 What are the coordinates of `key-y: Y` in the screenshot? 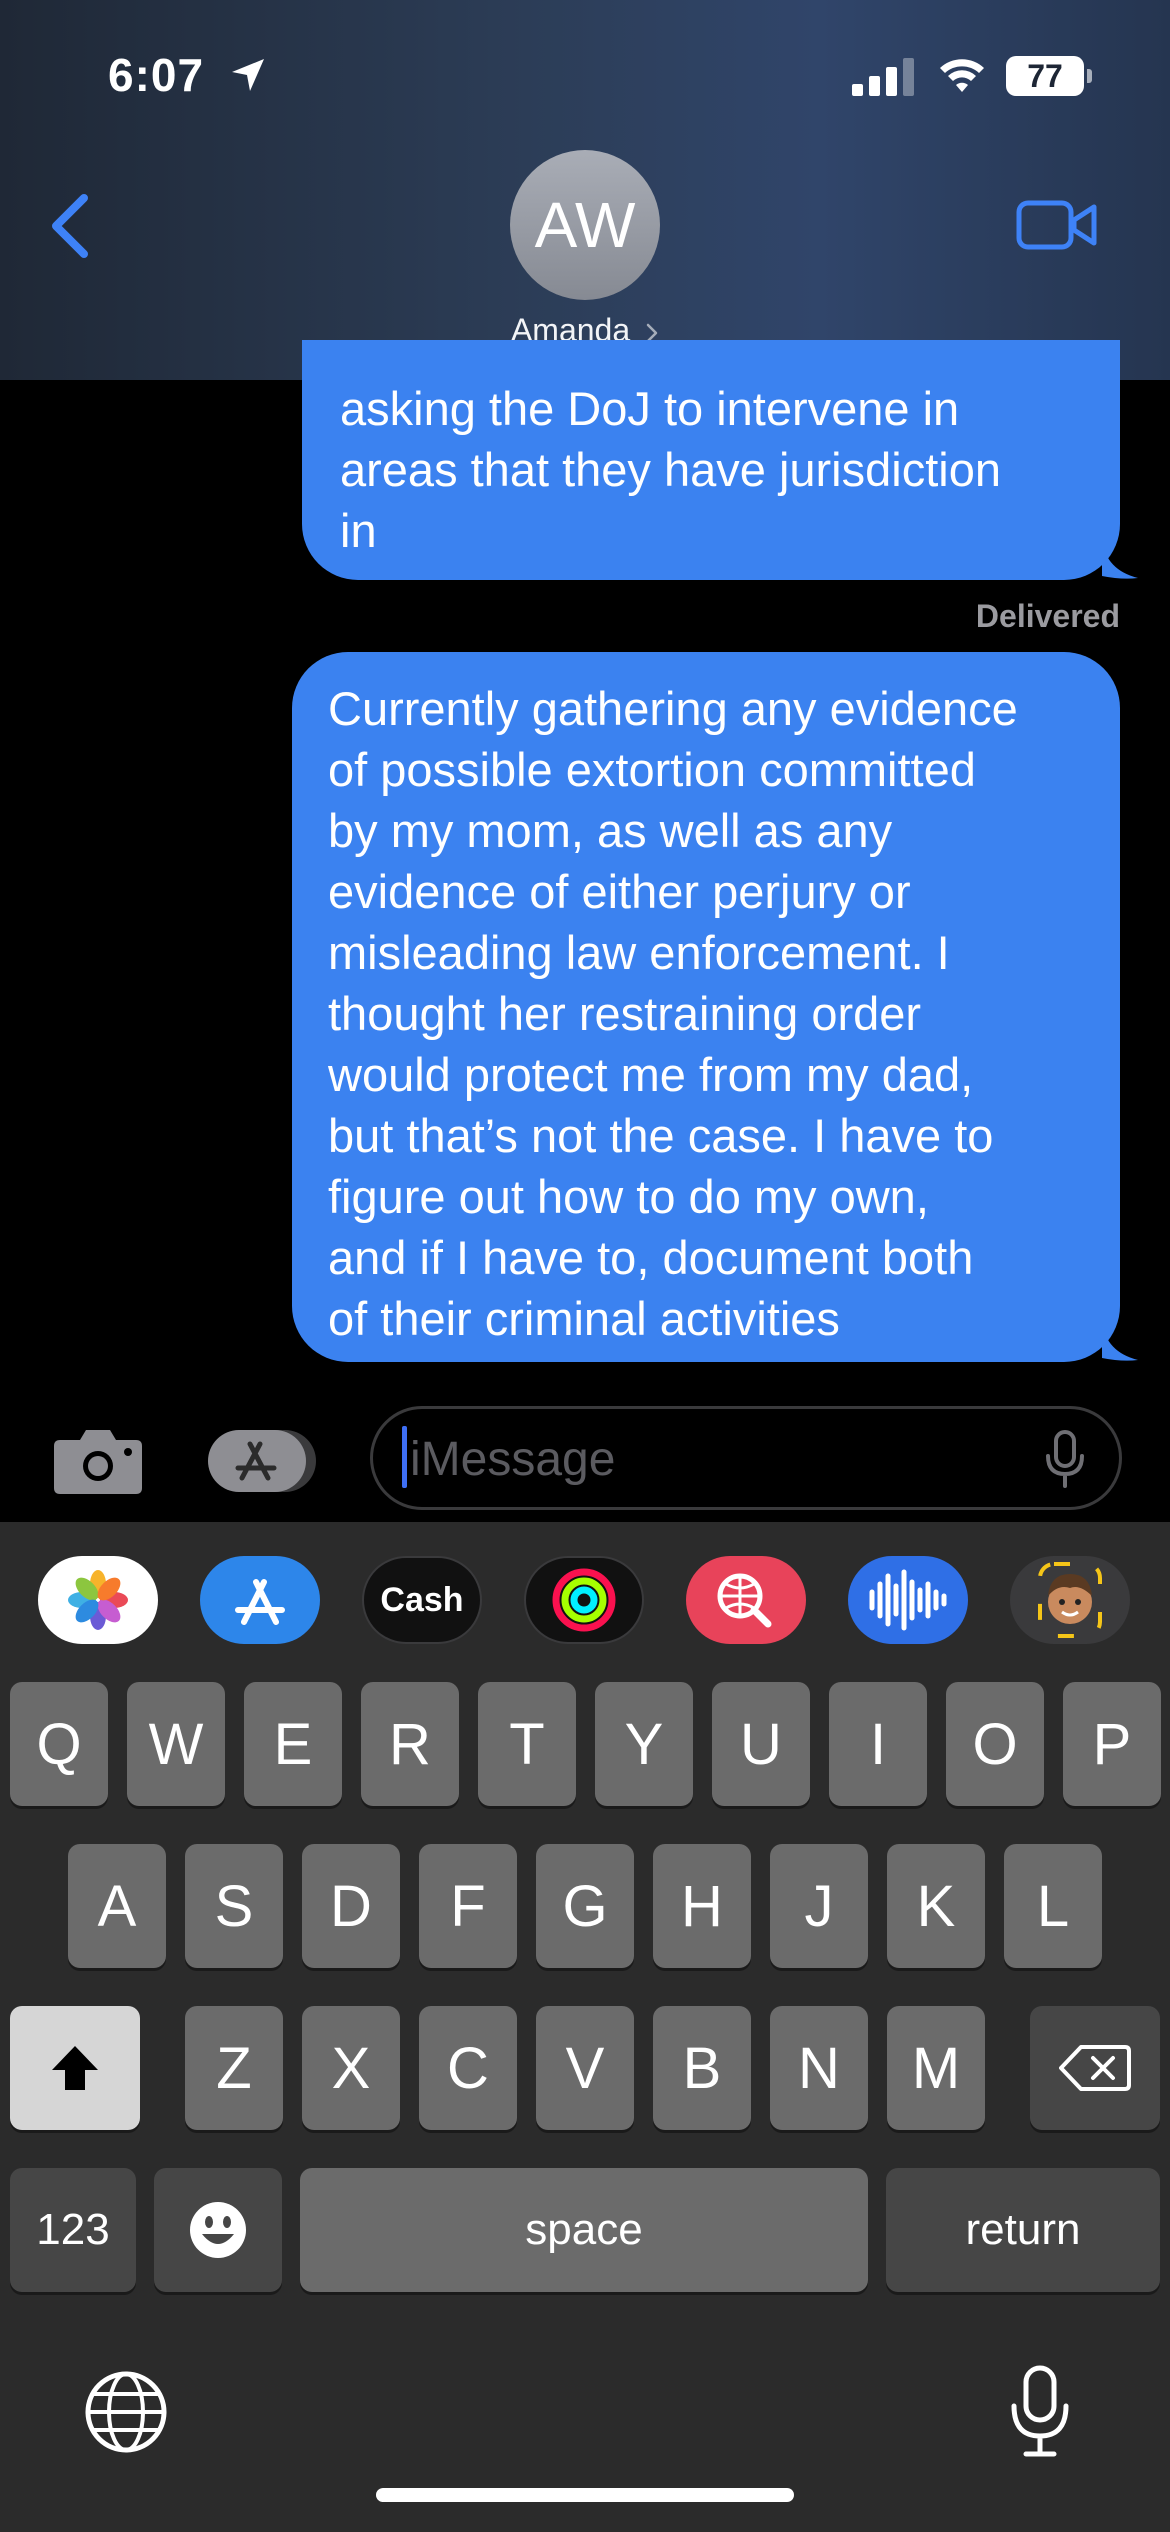 It's located at (644, 1744).